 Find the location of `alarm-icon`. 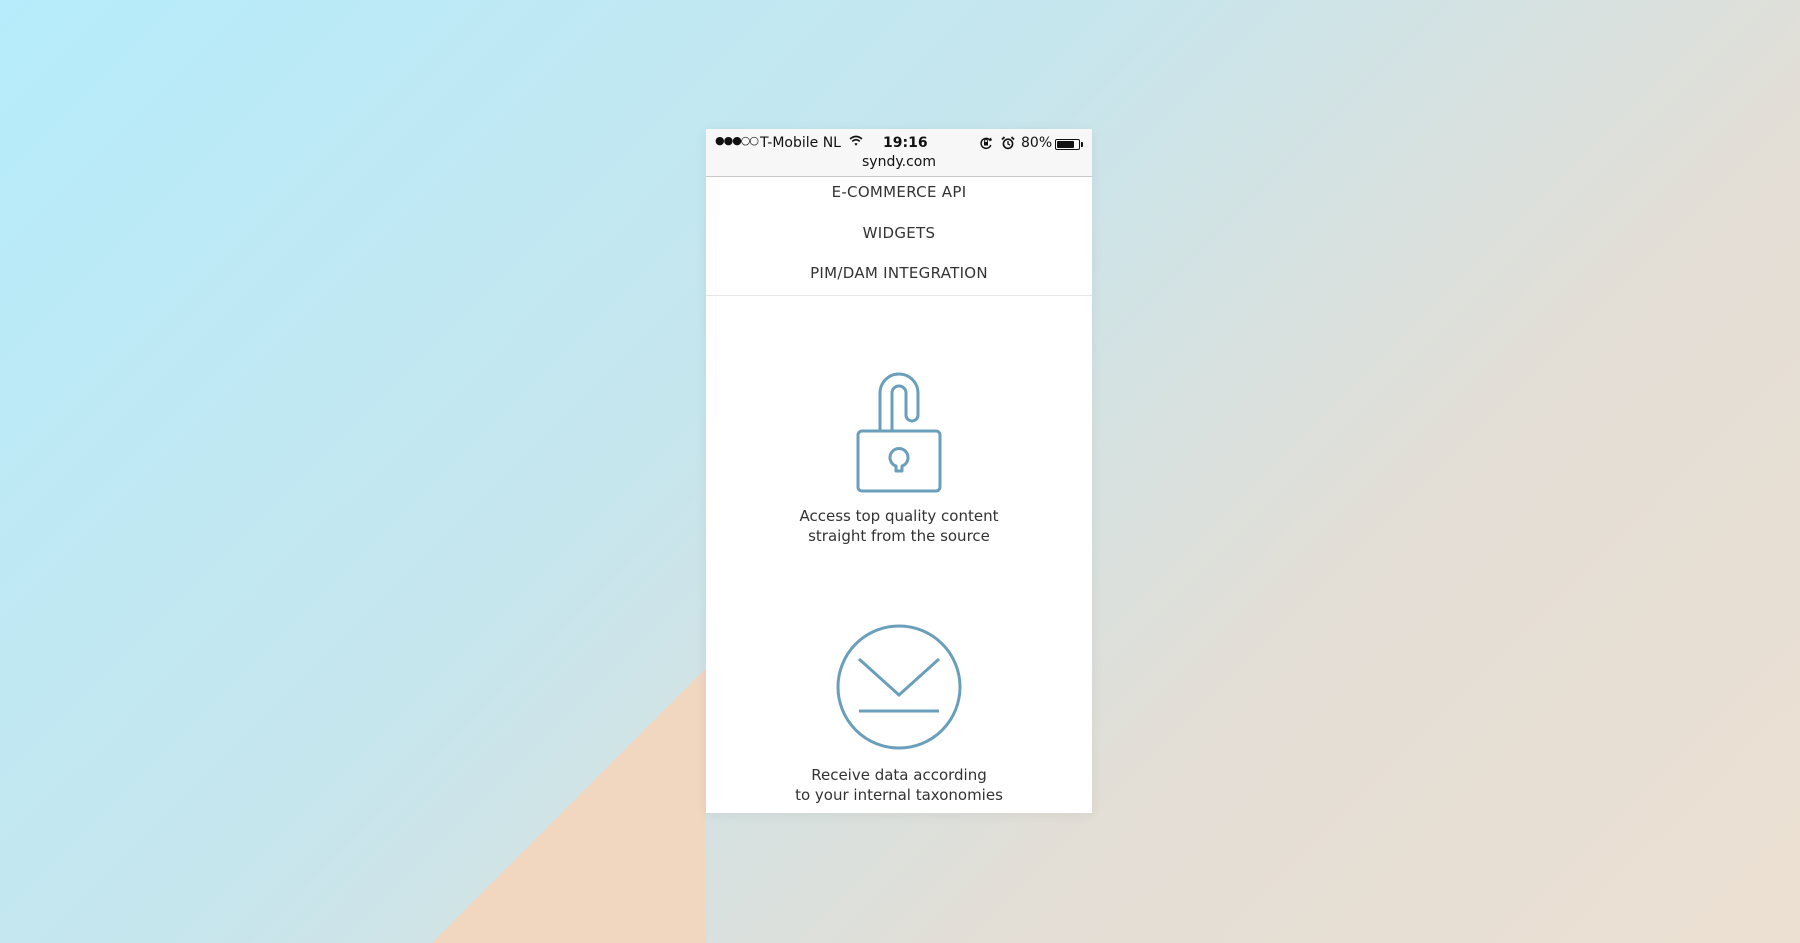

alarm-icon is located at coordinates (1008, 145).